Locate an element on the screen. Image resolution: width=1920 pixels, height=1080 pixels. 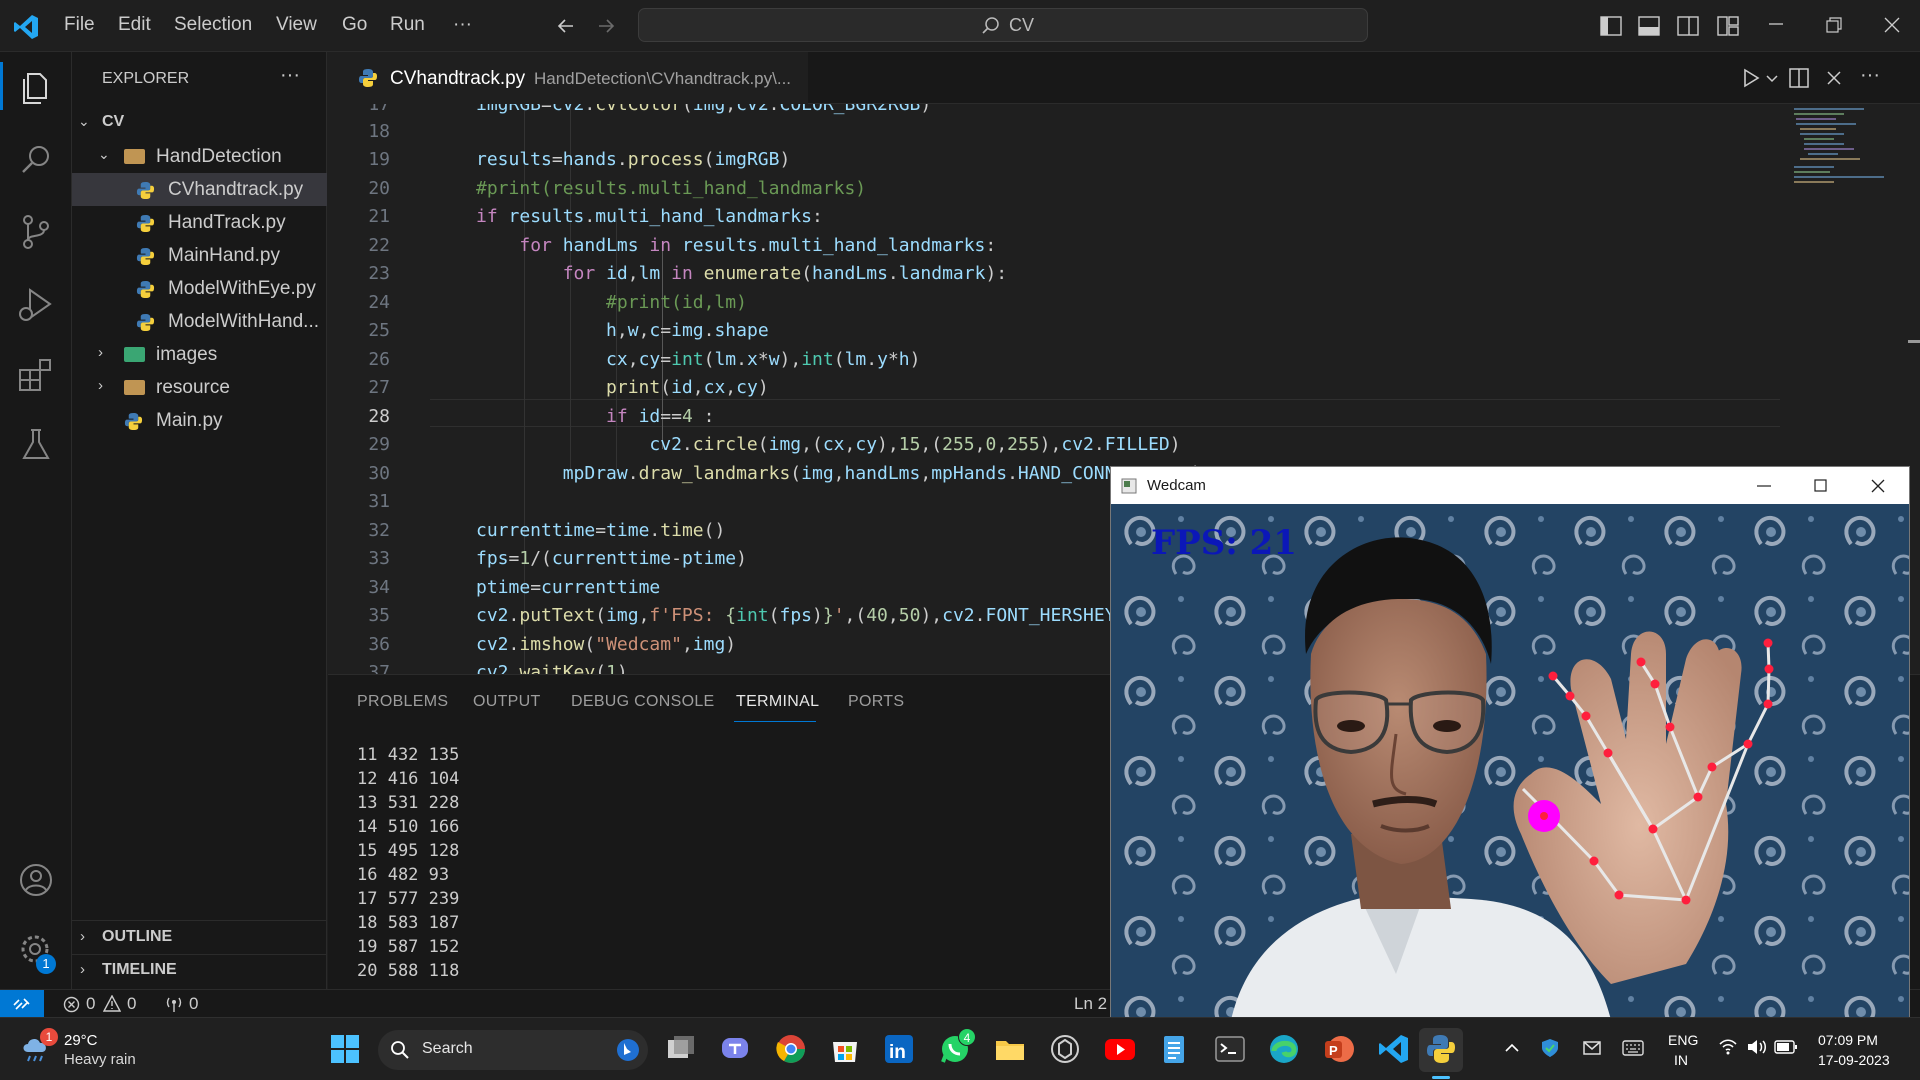
tree-root-cv: ⌄ CV is located at coordinates (199, 123).